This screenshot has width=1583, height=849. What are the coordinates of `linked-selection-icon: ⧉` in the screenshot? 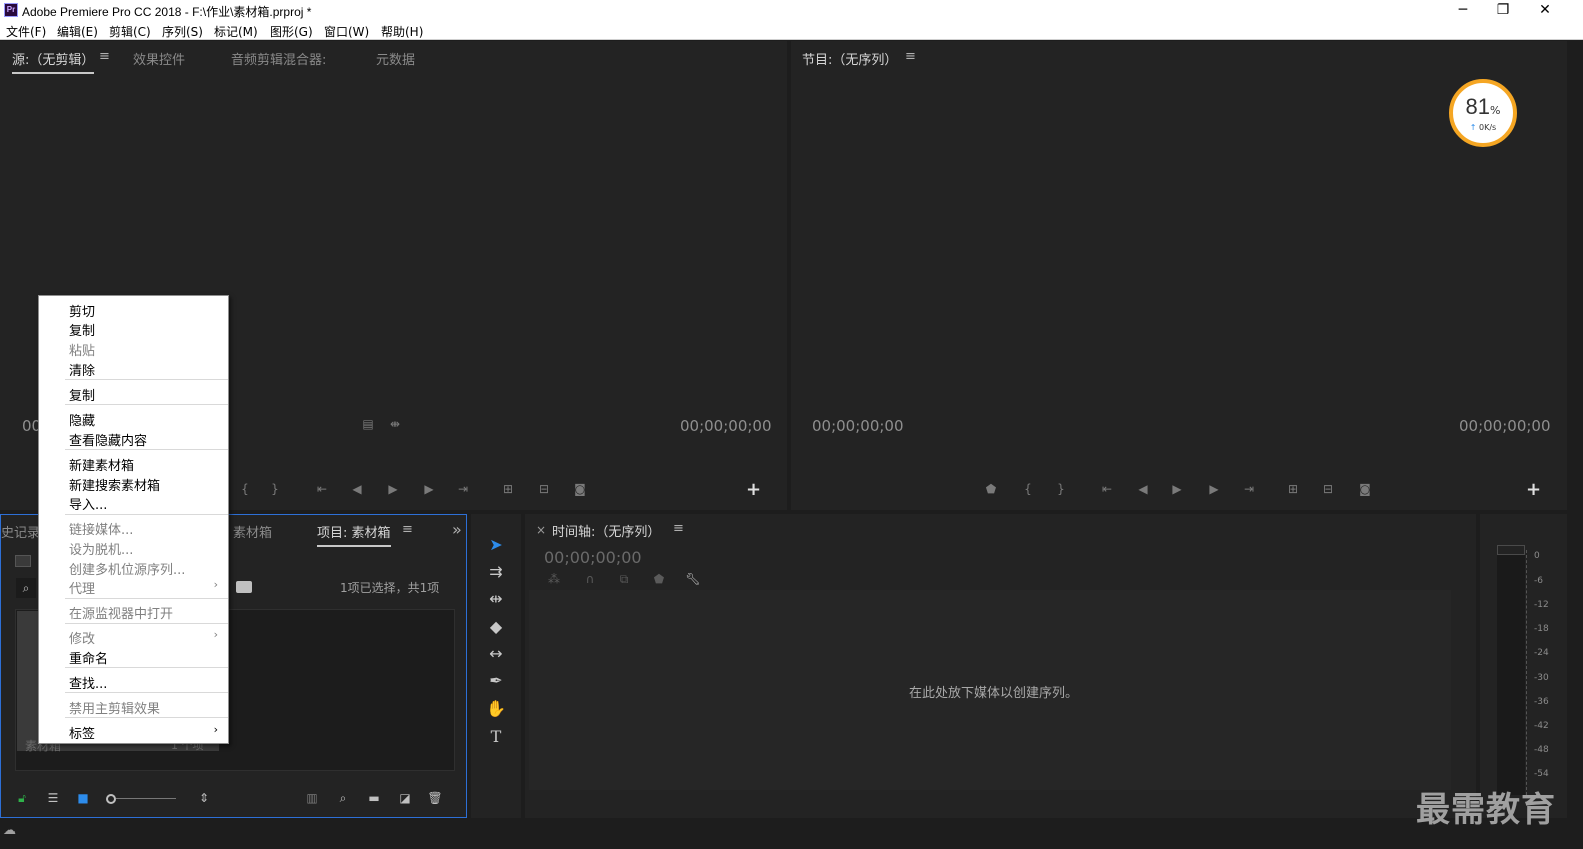 It's located at (624, 579).